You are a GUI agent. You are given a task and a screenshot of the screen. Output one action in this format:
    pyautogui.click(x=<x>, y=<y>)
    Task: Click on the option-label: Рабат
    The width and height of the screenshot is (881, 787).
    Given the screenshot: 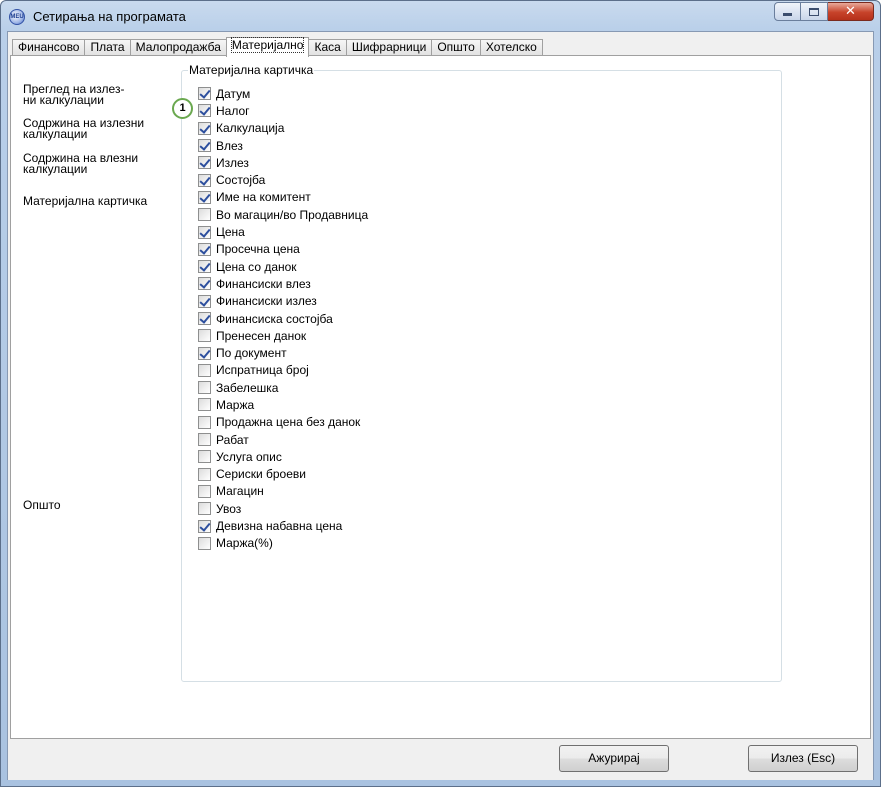 What is the action you would take?
    pyautogui.click(x=232, y=439)
    